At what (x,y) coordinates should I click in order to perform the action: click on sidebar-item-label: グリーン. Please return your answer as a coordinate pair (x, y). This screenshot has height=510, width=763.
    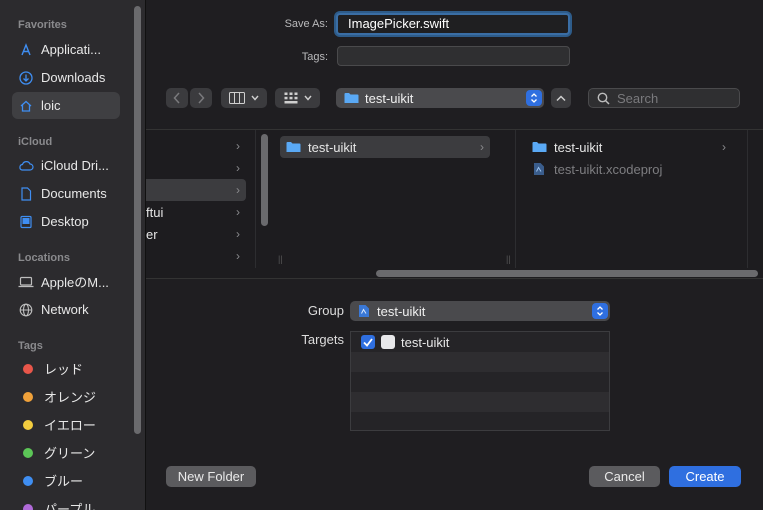
    Looking at the image, I should click on (70, 453).